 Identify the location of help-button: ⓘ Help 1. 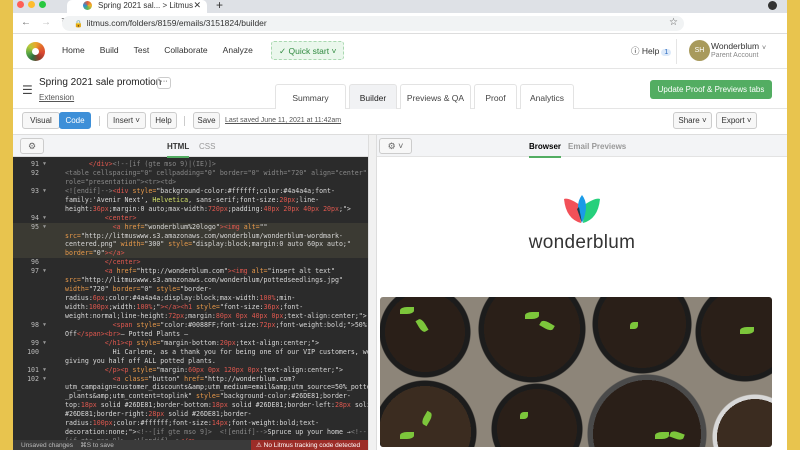
(651, 51).